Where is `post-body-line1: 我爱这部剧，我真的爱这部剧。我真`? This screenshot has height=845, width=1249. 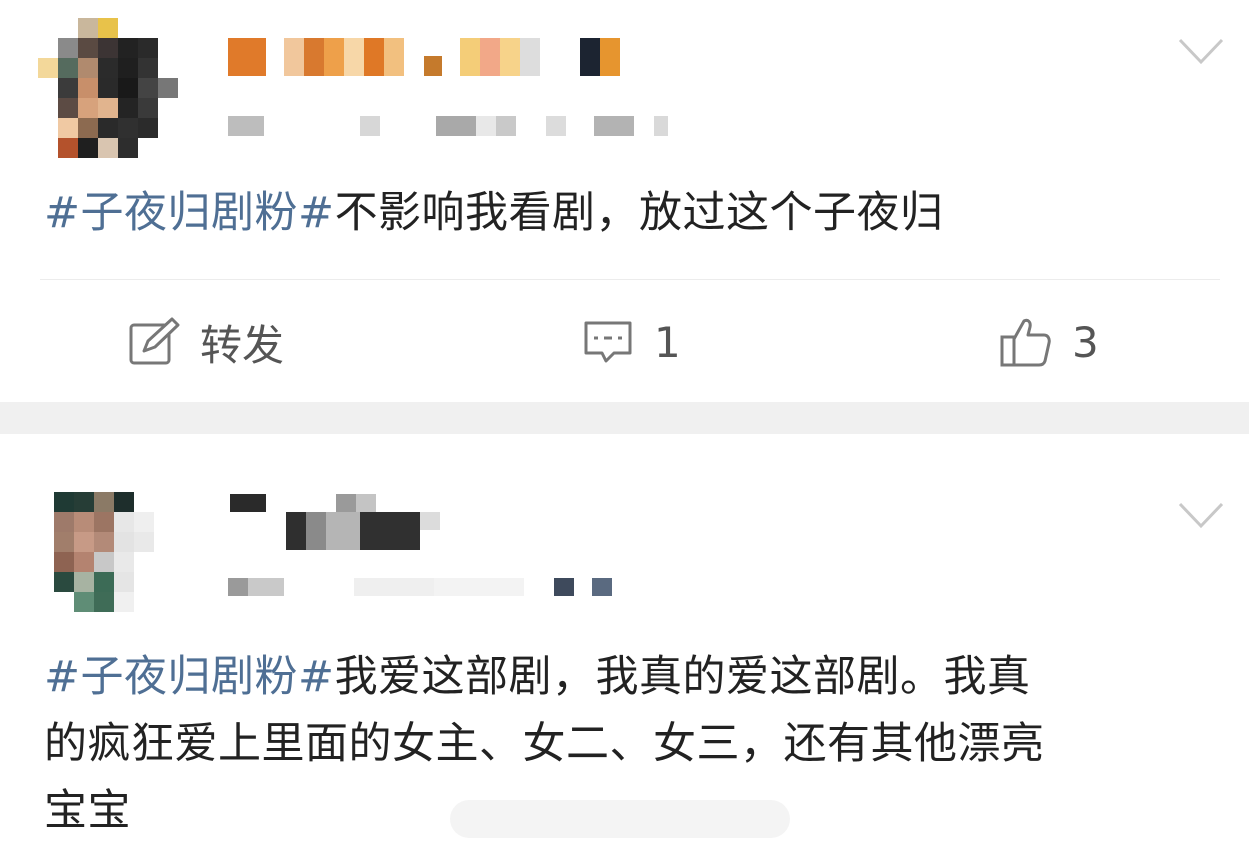 post-body-line1: 我爱这部剧，我真的爱这部剧。我真 is located at coordinates (682, 677).